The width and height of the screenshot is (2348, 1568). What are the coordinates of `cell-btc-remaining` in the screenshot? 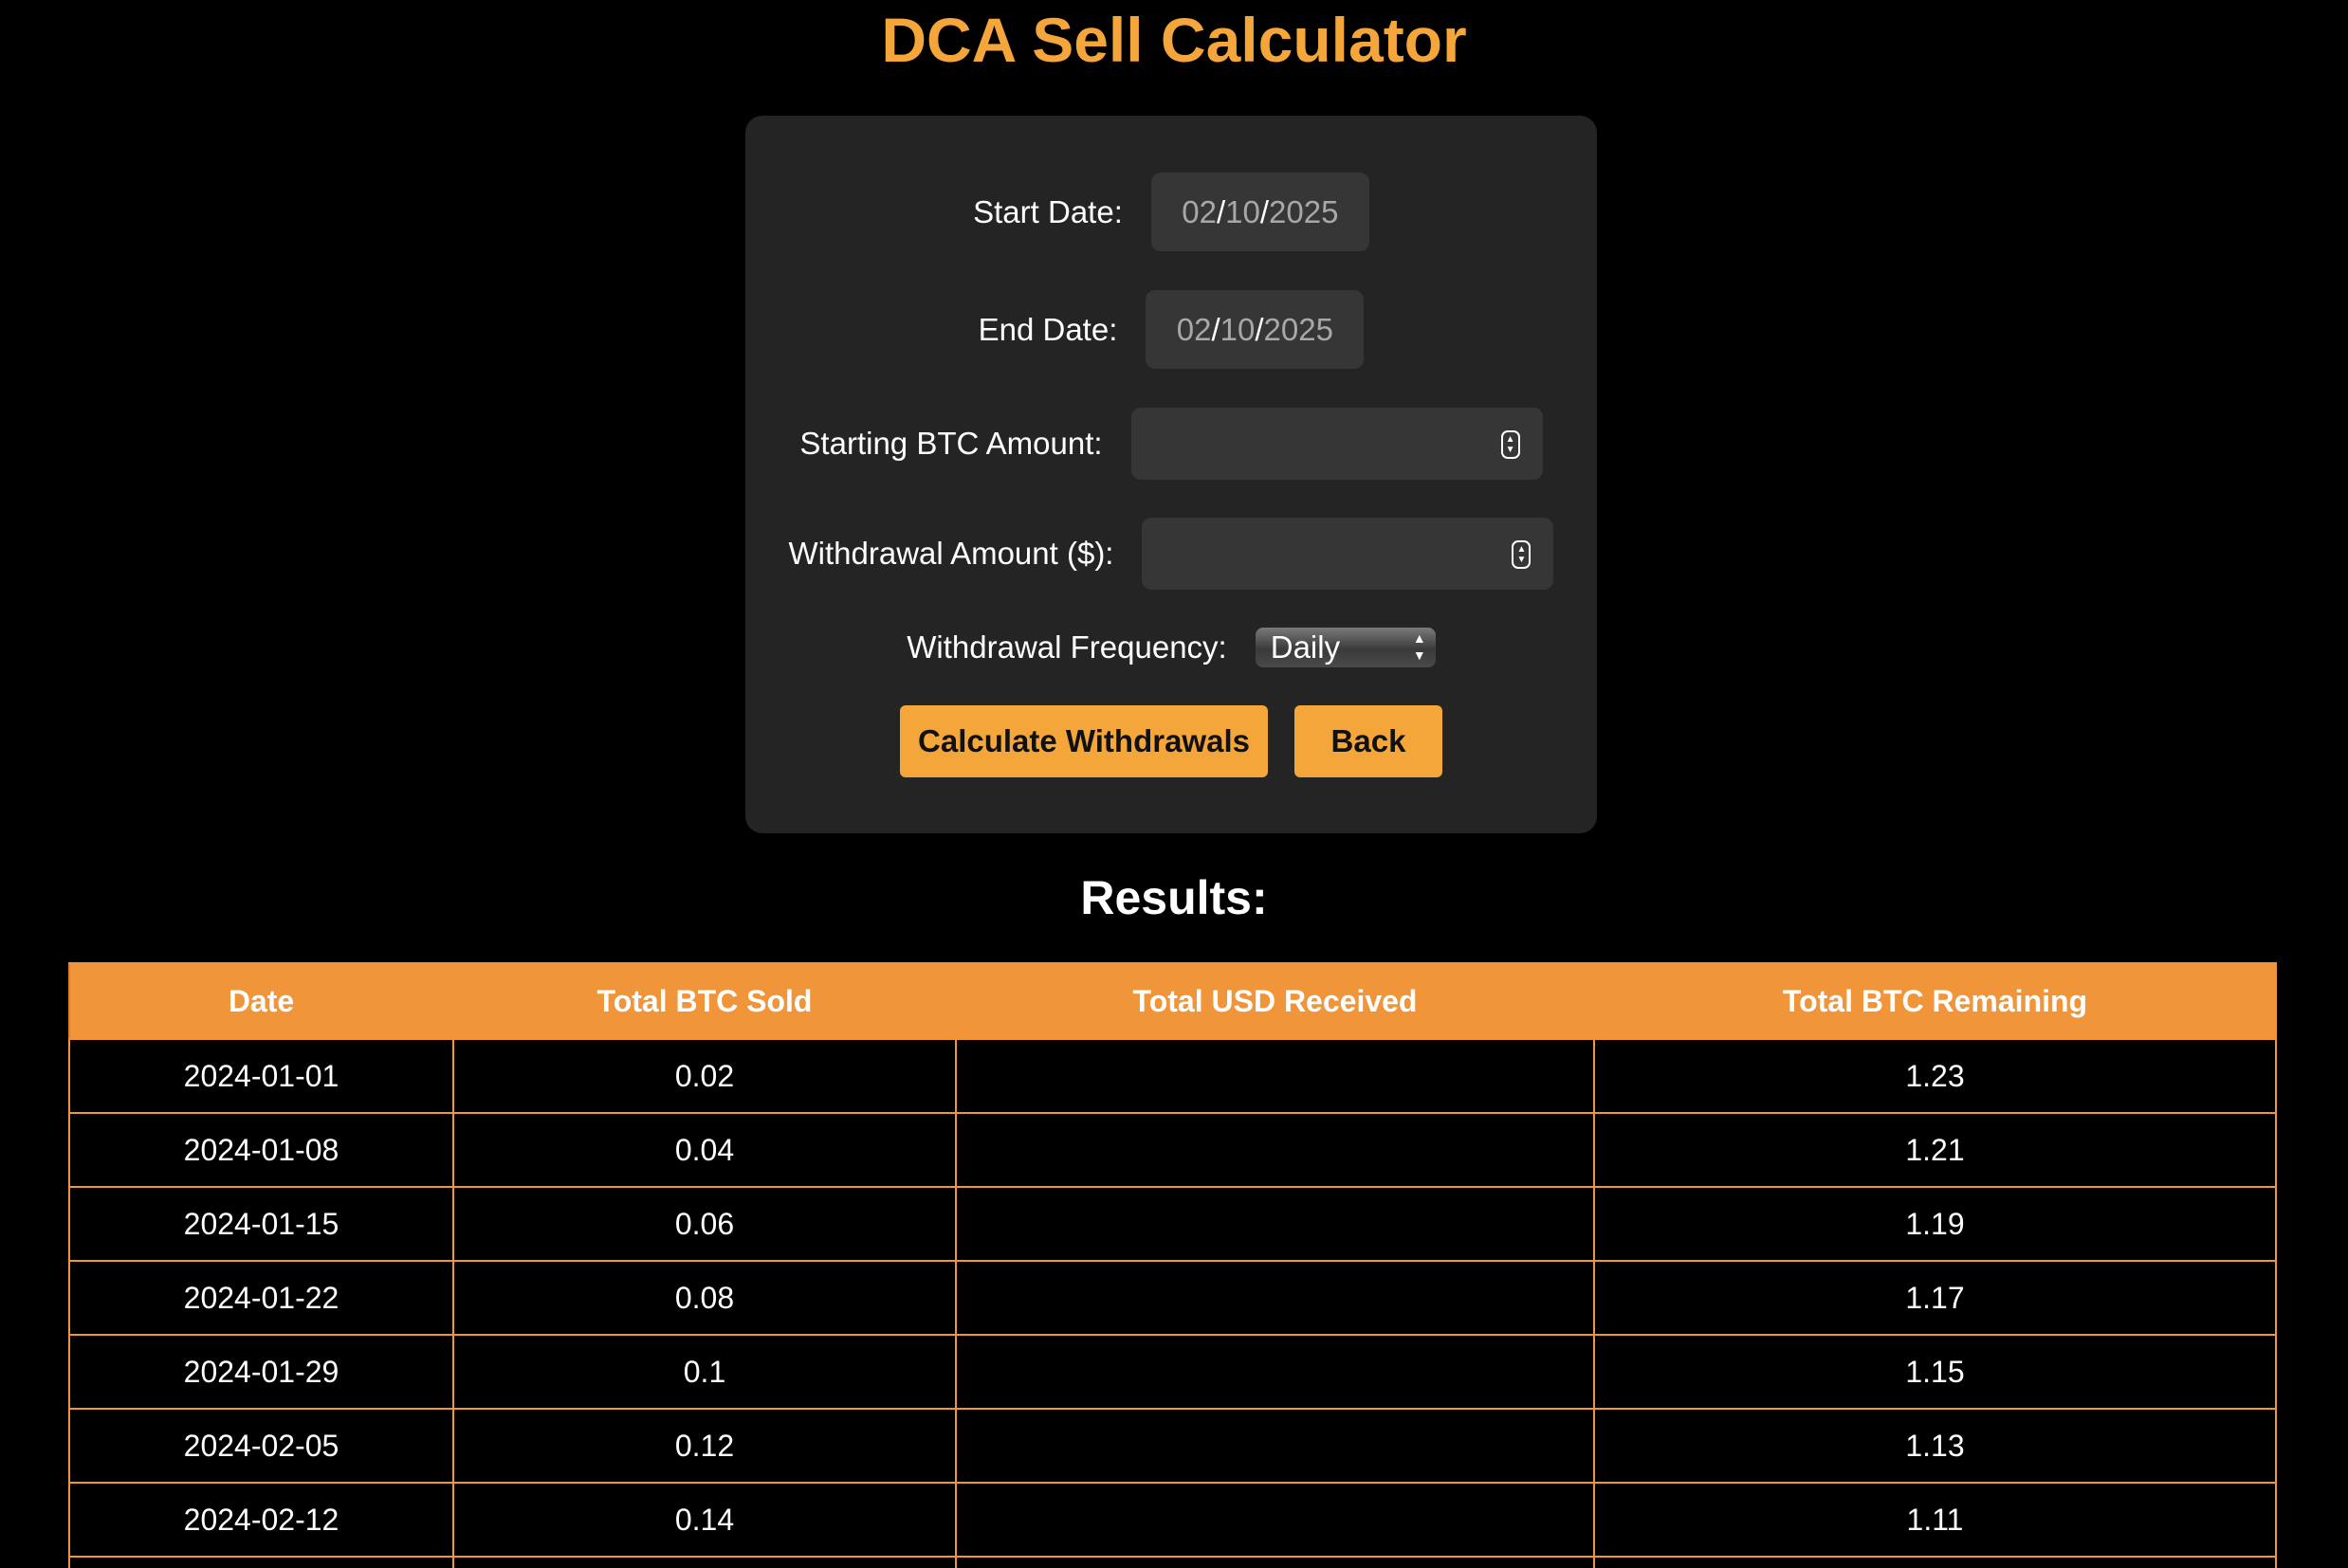 It's located at (1935, 1562).